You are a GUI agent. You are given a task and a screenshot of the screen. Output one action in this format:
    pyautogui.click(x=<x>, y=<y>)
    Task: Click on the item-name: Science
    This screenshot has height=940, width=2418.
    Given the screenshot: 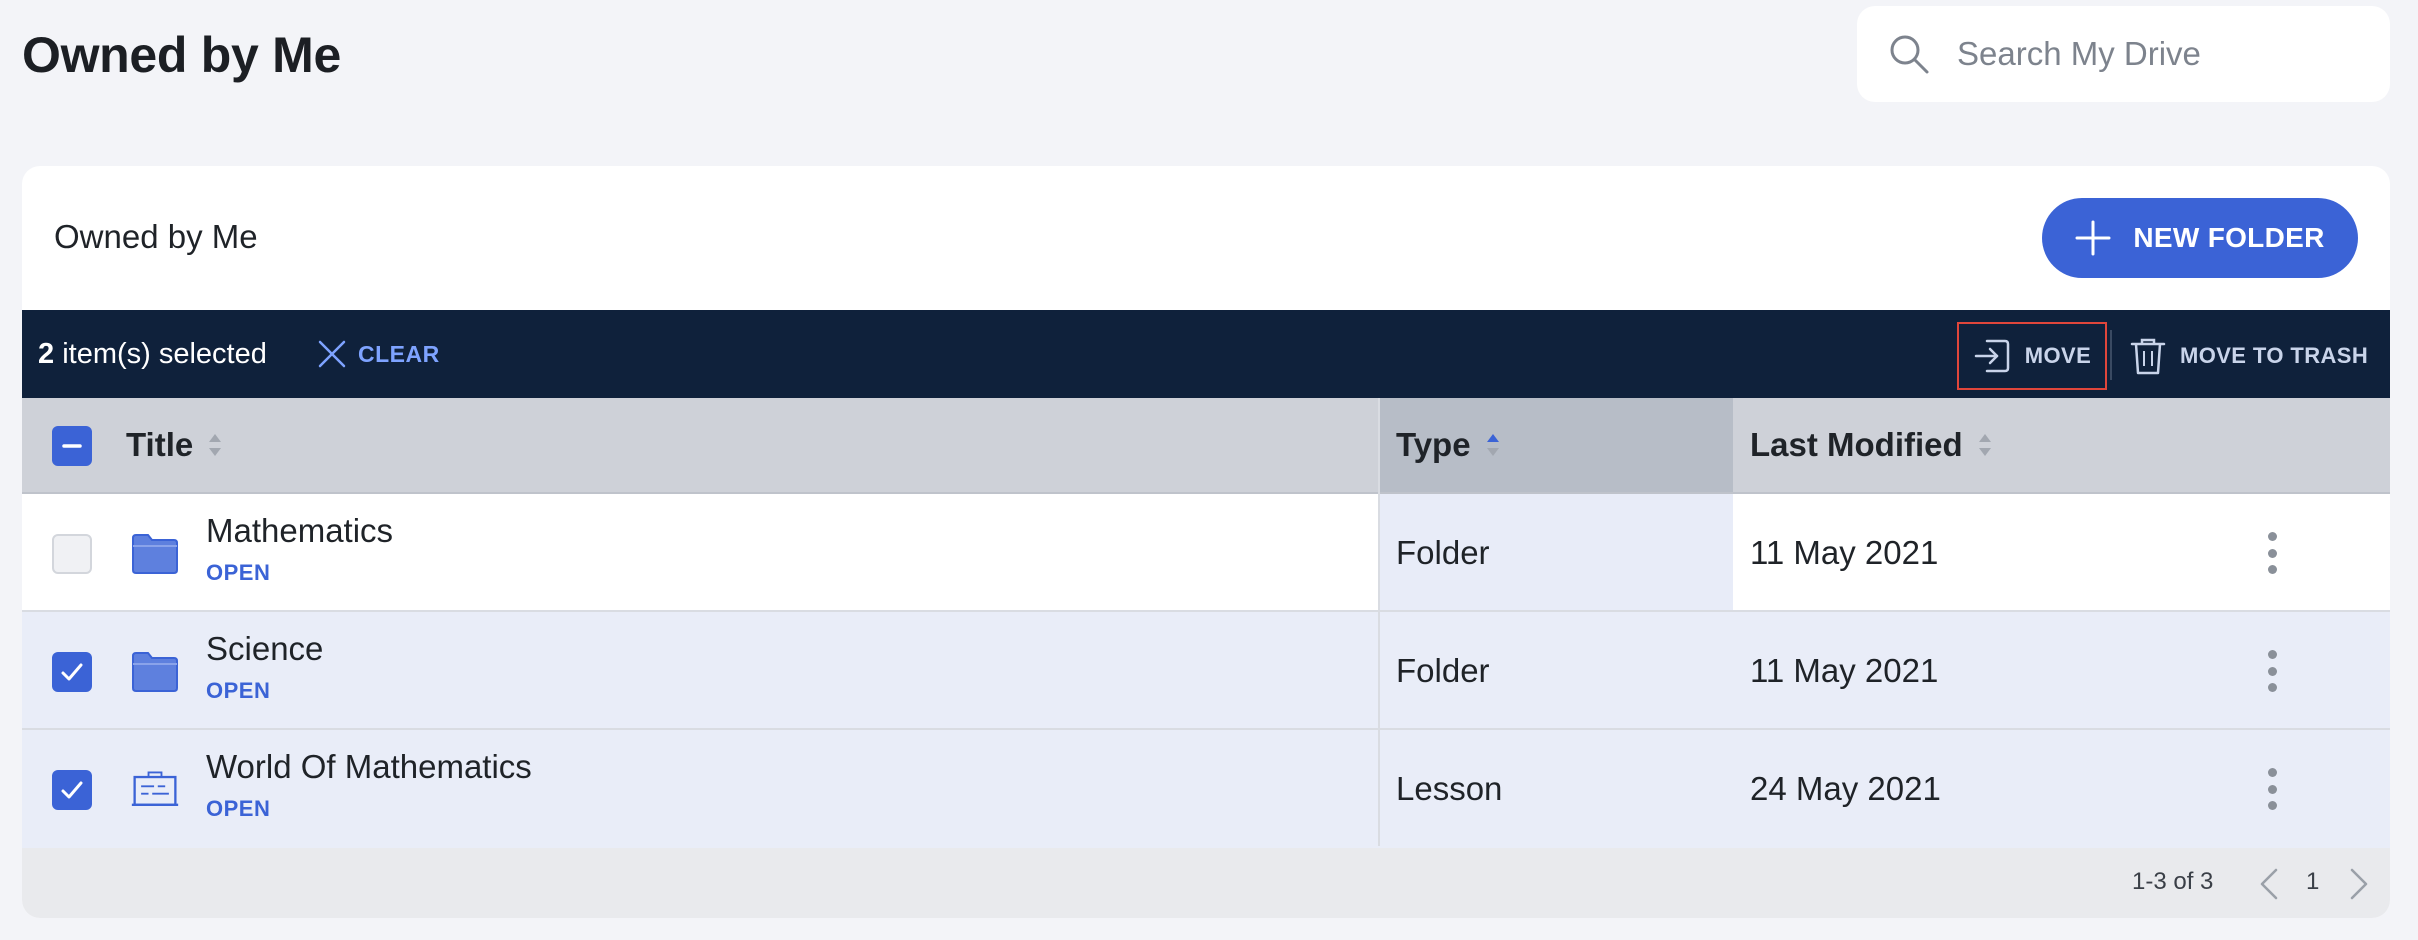 What is the action you would take?
    pyautogui.click(x=265, y=648)
    